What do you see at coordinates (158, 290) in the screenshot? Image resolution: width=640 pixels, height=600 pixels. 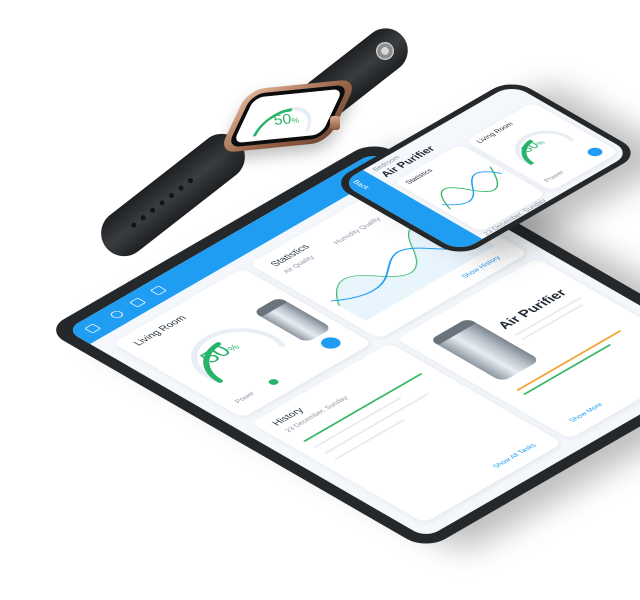 I see `settings-icon` at bounding box center [158, 290].